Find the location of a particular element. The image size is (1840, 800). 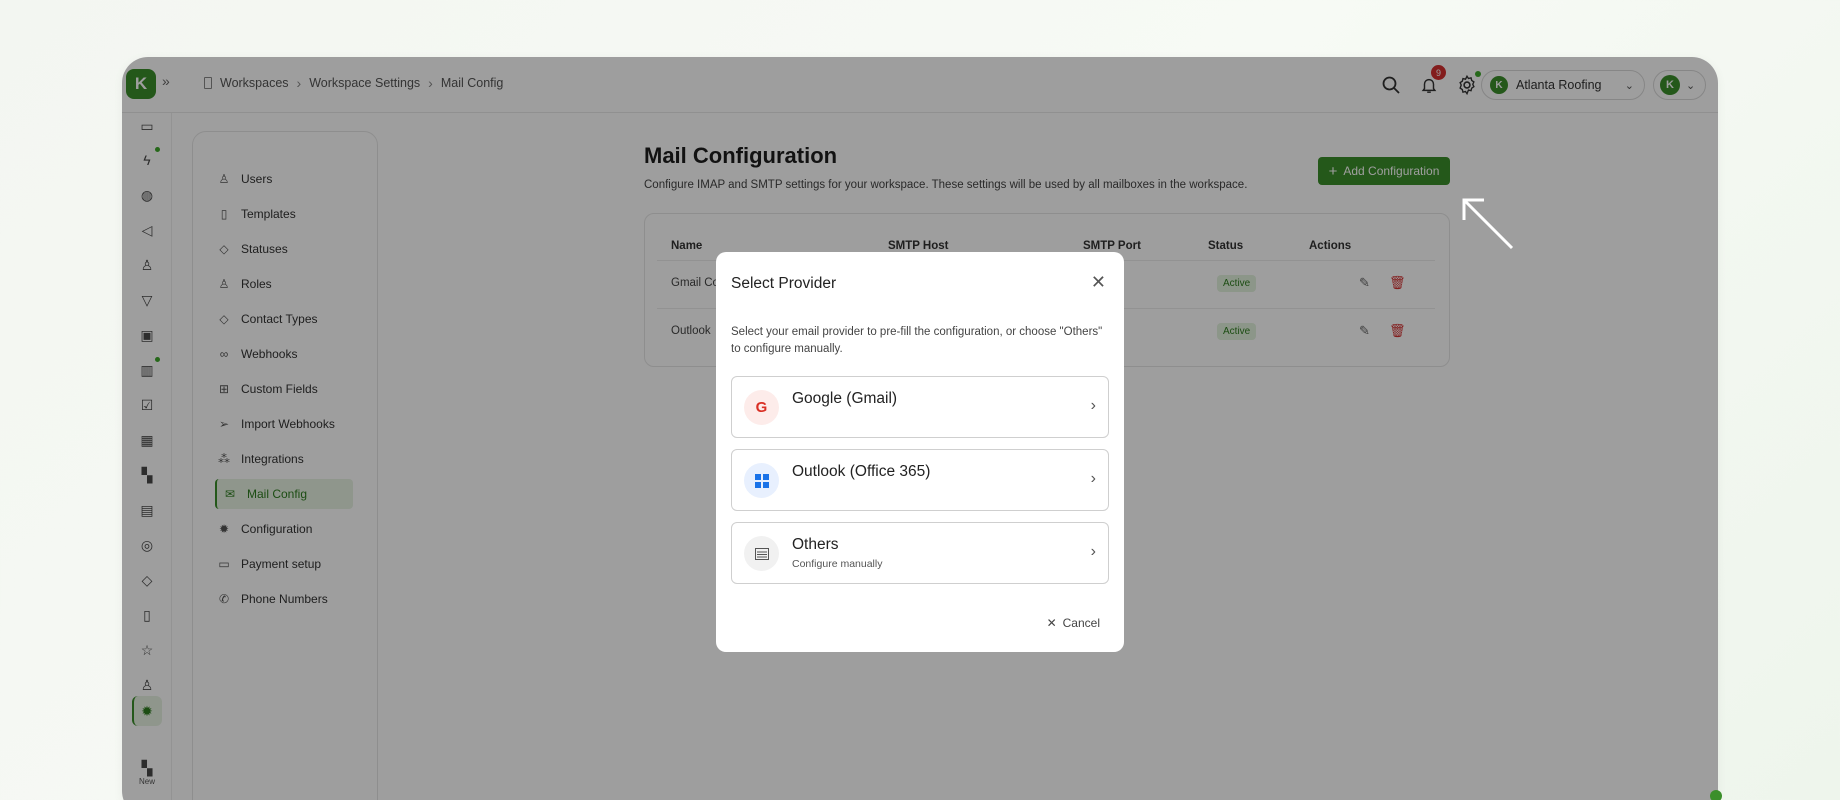

provider-option-google: G Google (Gmail) › is located at coordinates (920, 407).